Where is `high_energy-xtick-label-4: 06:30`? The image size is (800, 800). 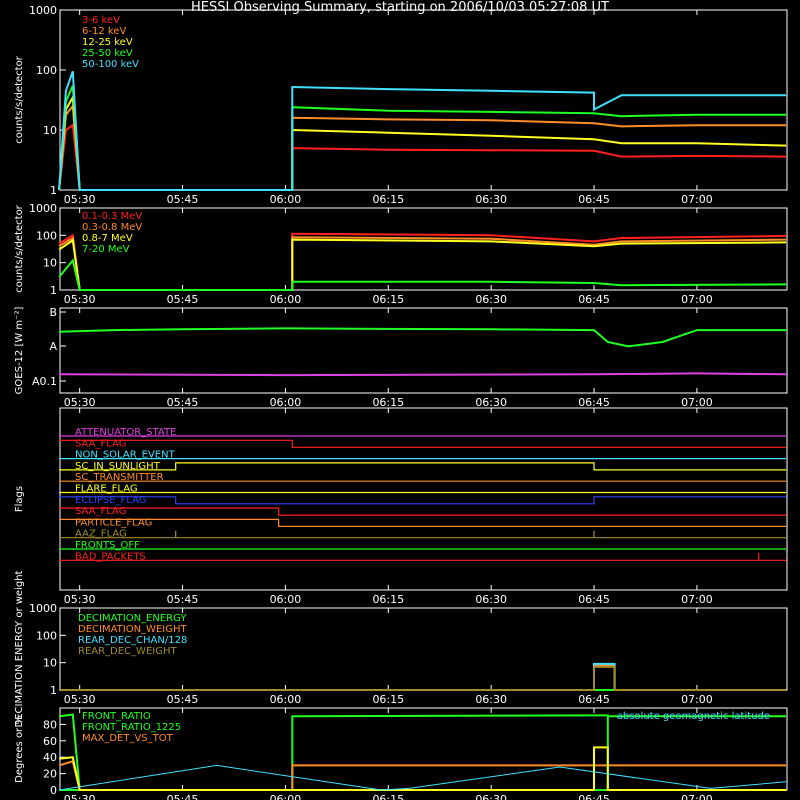 high_energy-xtick-label-4: 06:30 is located at coordinates (491, 299).